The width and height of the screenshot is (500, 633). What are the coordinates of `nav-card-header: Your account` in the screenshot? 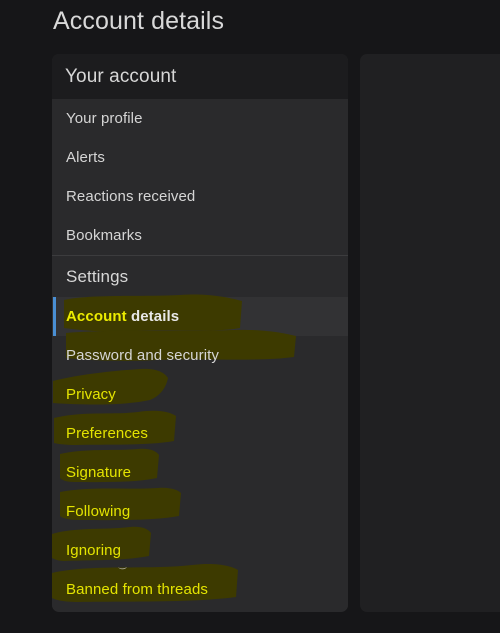 It's located at (200, 76).